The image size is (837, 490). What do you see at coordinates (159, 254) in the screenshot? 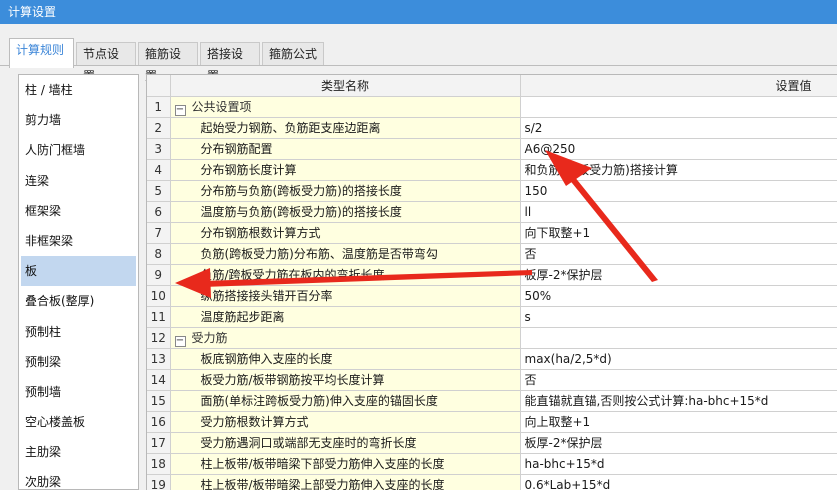
I see `row-number: 8` at bounding box center [159, 254].